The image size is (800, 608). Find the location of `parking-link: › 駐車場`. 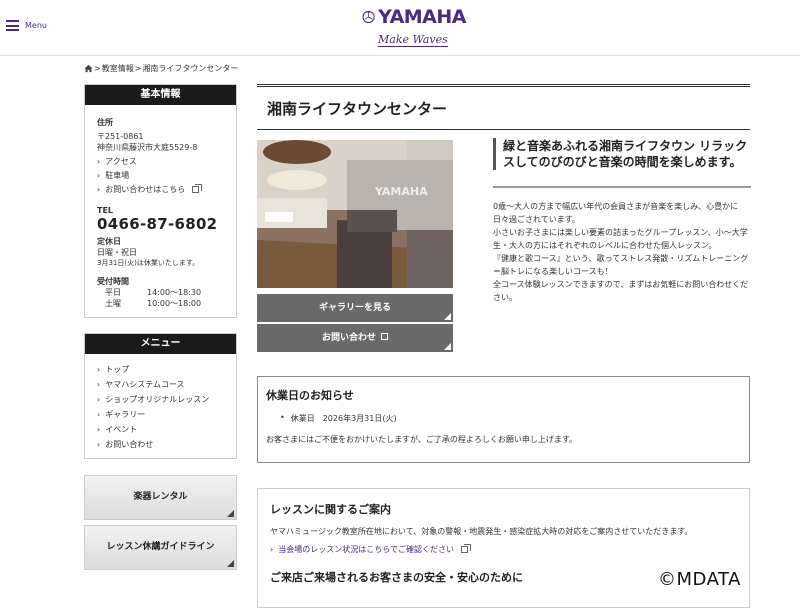

parking-link: › 駐車場 is located at coordinates (160, 175).